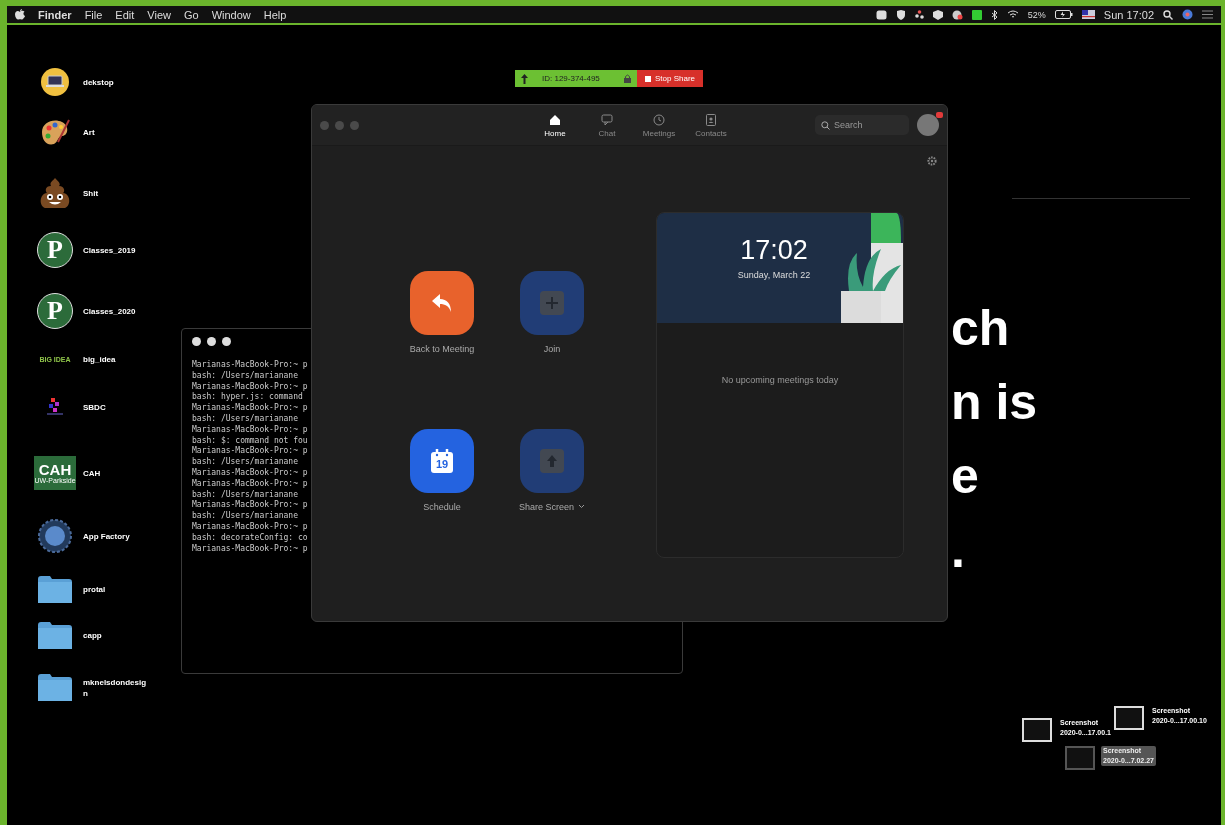 Image resolution: width=1225 pixels, height=825 pixels. I want to click on battery-charging-icon, so click(1063, 14).